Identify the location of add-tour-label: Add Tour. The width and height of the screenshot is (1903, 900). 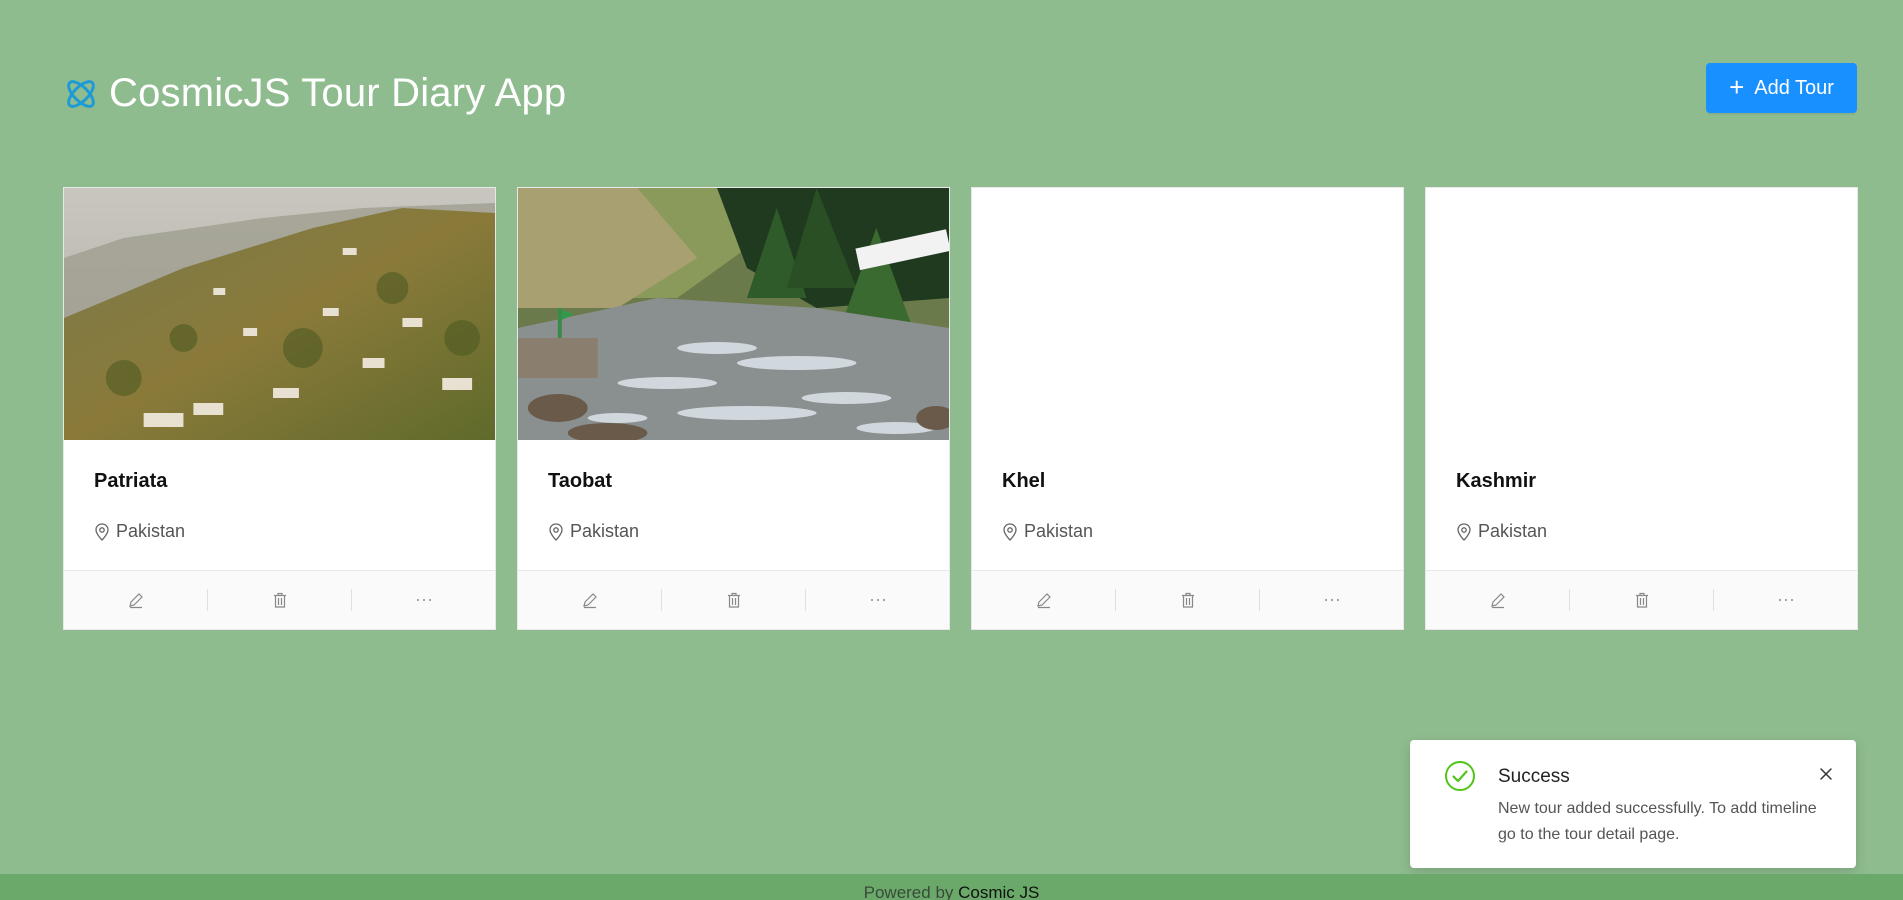
(1794, 87).